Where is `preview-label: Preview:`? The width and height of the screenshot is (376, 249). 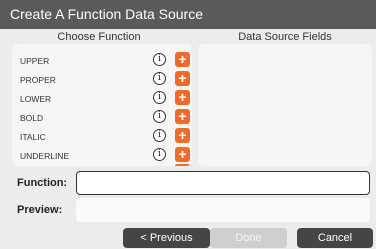
preview-label: Preview: is located at coordinates (40, 210).